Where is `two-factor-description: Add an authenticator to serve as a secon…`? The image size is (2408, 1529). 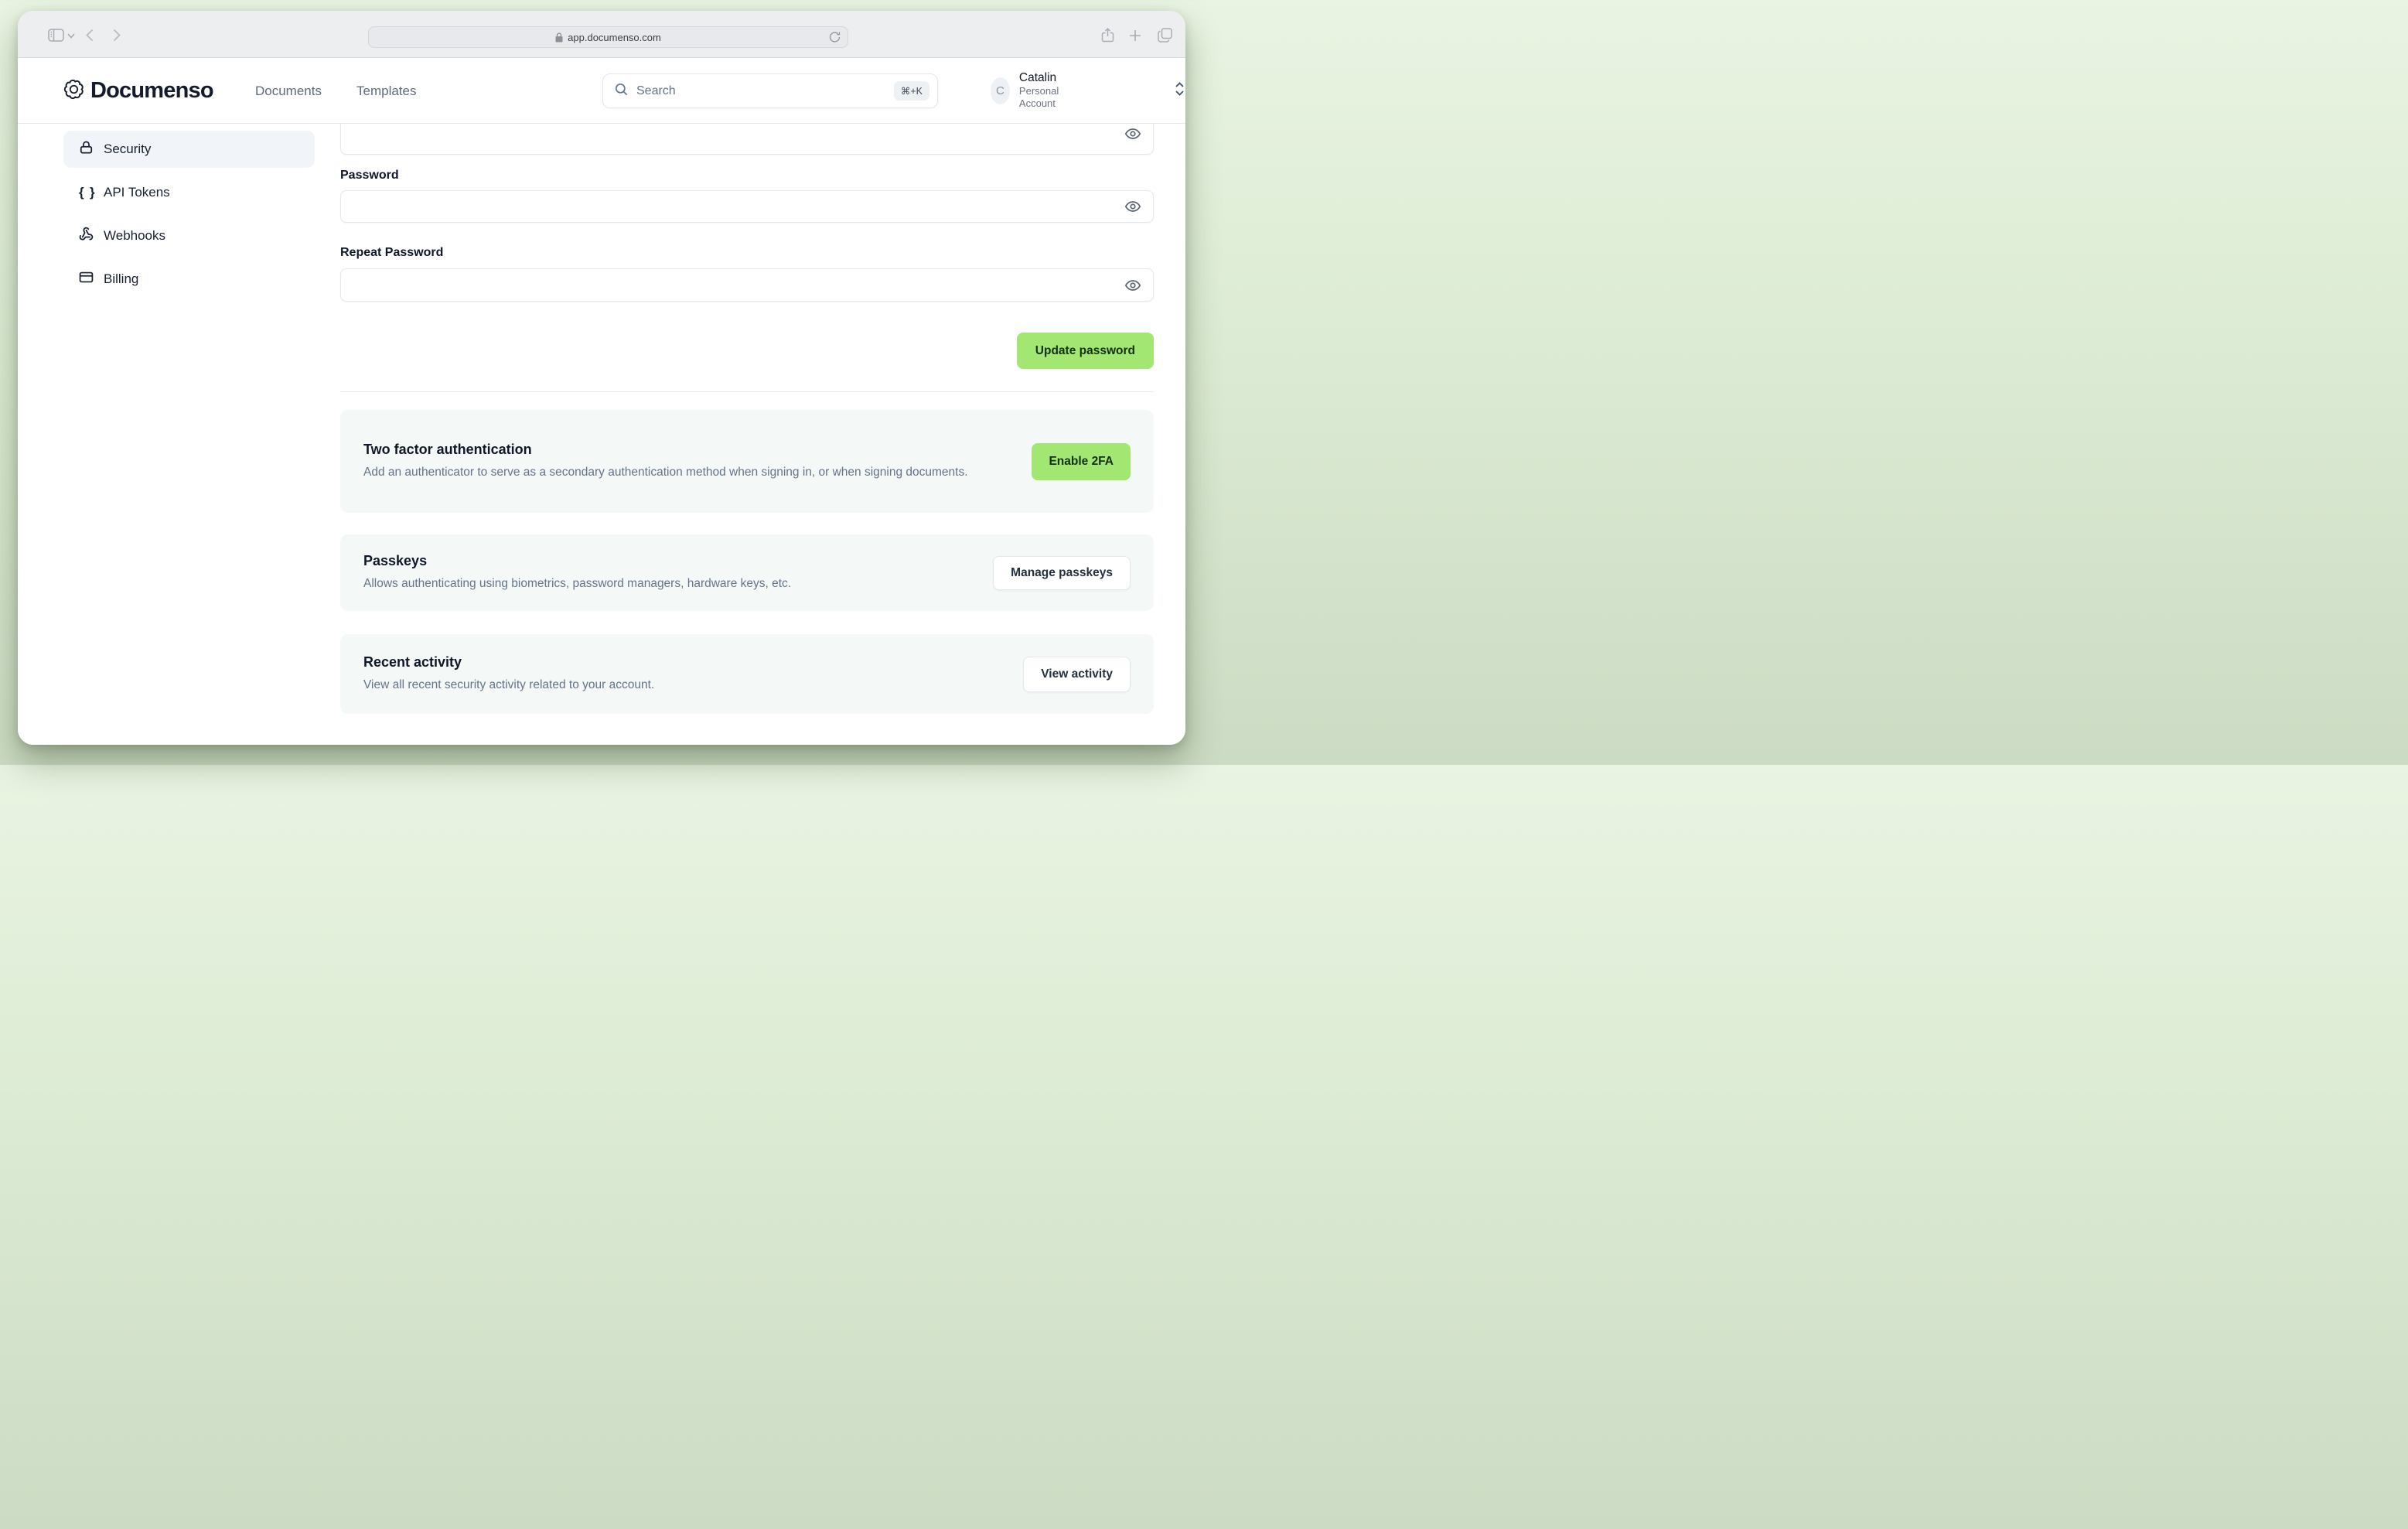
two-factor-description: Add an authenticator to serve as a secon… is located at coordinates (665, 472).